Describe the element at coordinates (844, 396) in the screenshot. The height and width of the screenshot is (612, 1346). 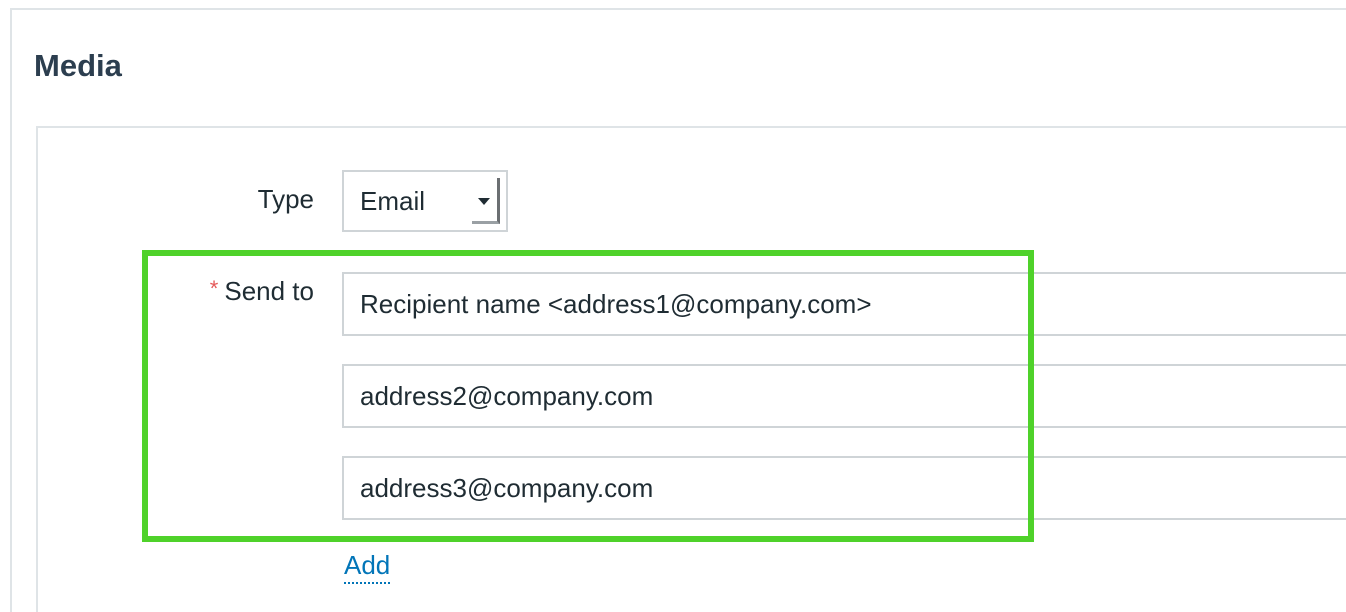
I see `send-to-input-2: address2@company.com` at that location.